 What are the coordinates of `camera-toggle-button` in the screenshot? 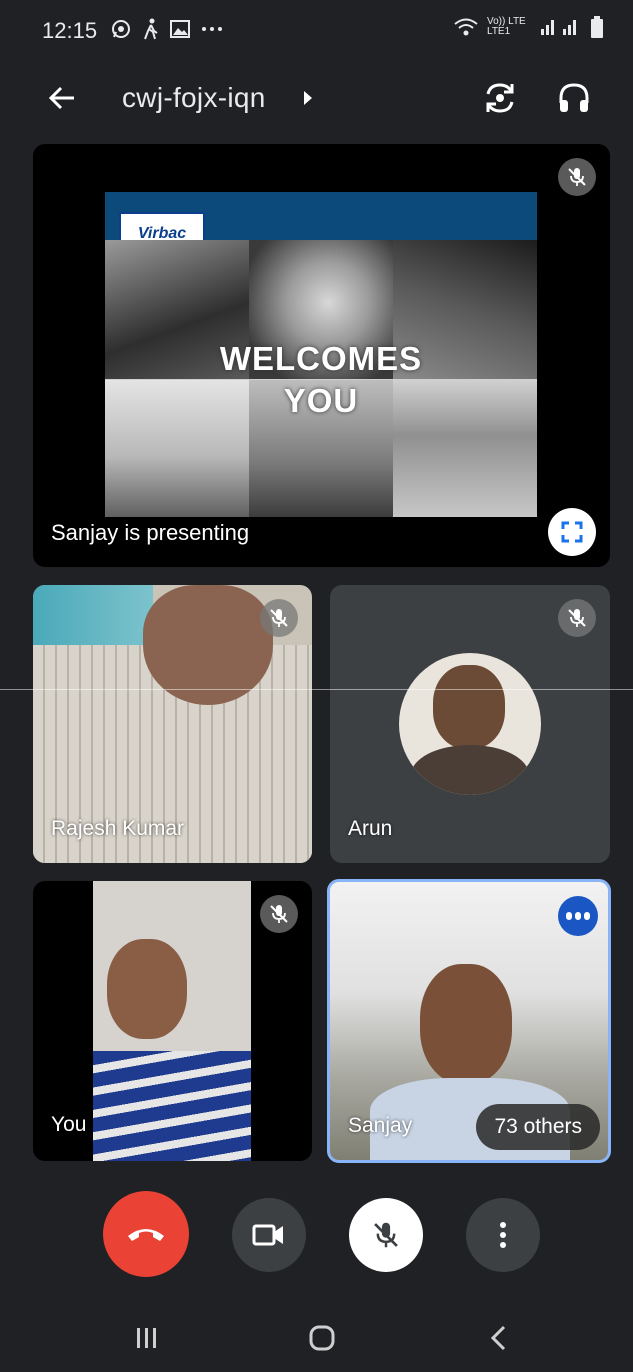 It's located at (269, 1235).